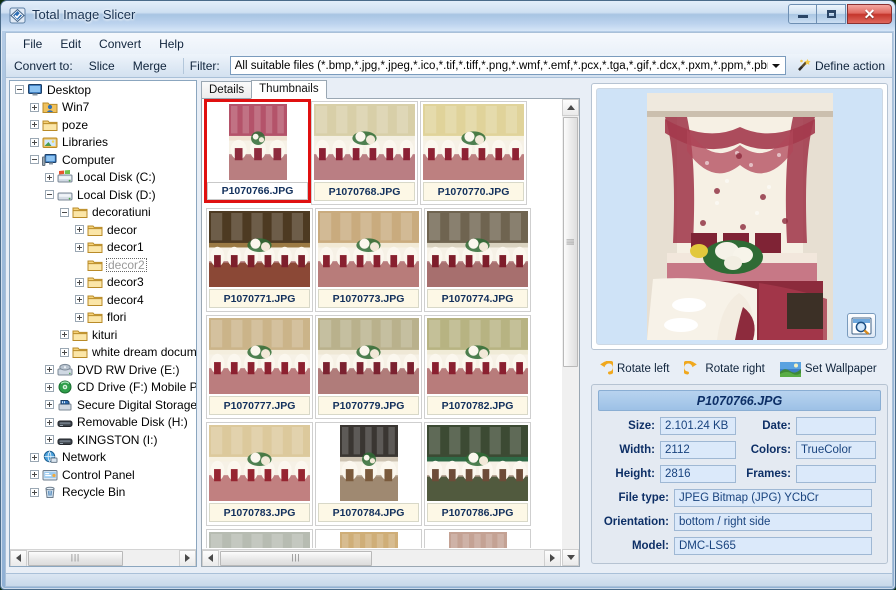 The width and height of the screenshot is (896, 590). I want to click on thumbnail-item: P1070771.JPG, so click(259, 260).